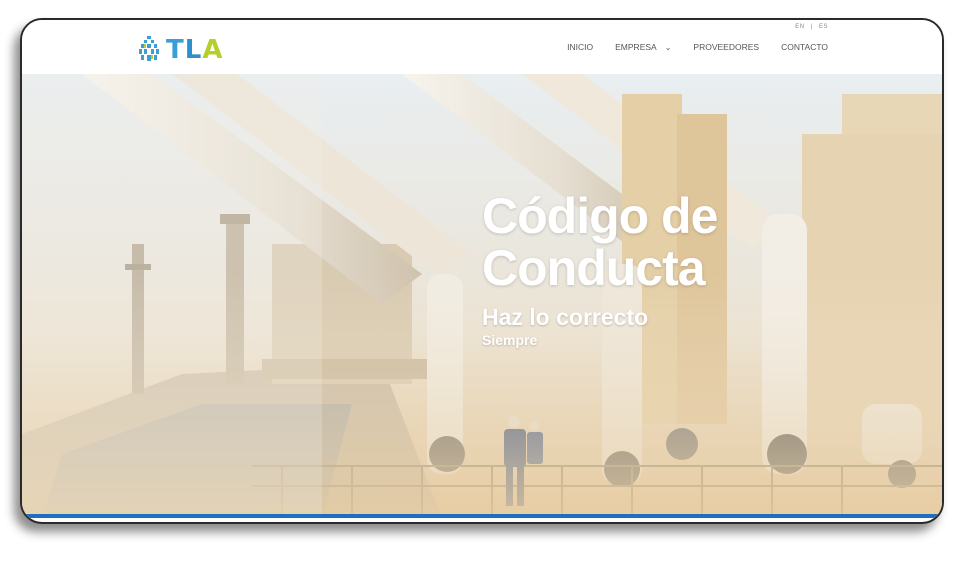 The image size is (960, 565). Describe the element at coordinates (668, 47) in the screenshot. I see `chevron-down-icon: ⌄` at that location.